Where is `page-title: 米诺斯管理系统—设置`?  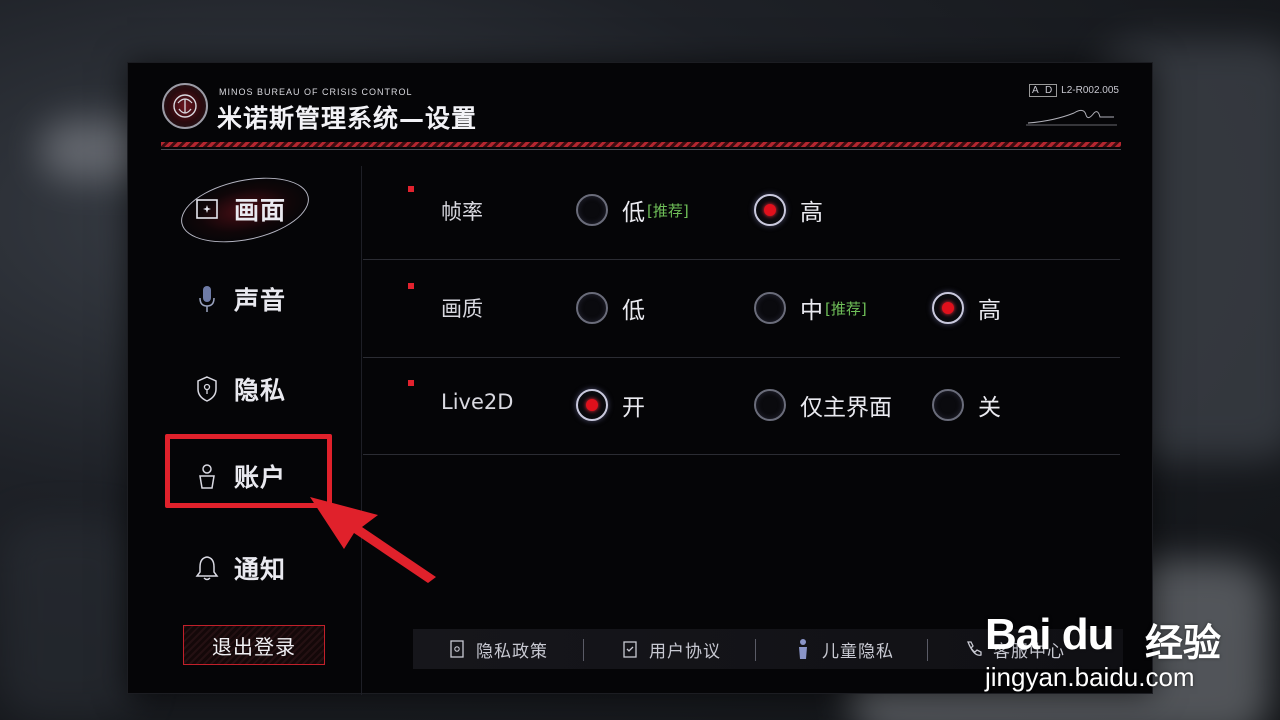 page-title: 米诺斯管理系统—设置 is located at coordinates (347, 118).